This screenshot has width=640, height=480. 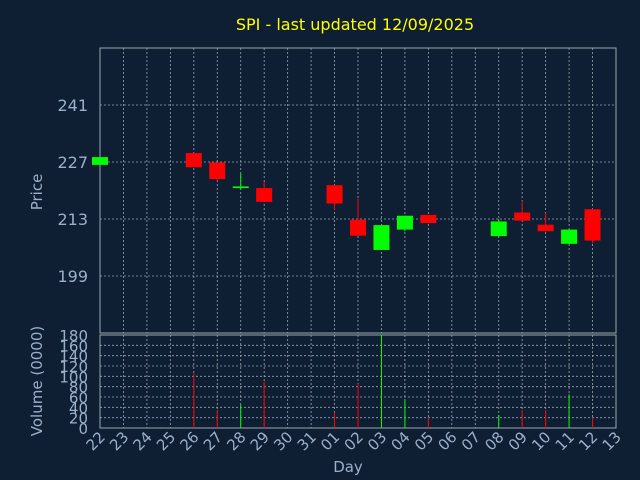 I want to click on x-tick-label: 03, so click(x=377, y=441).